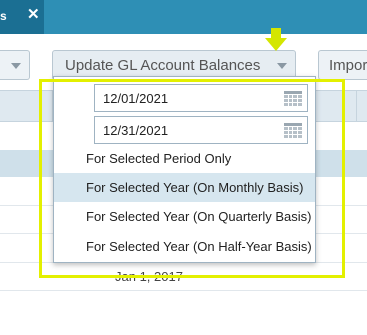 The width and height of the screenshot is (367, 335). I want to click on menu-option-label: For Selected Period Only, so click(159, 158).